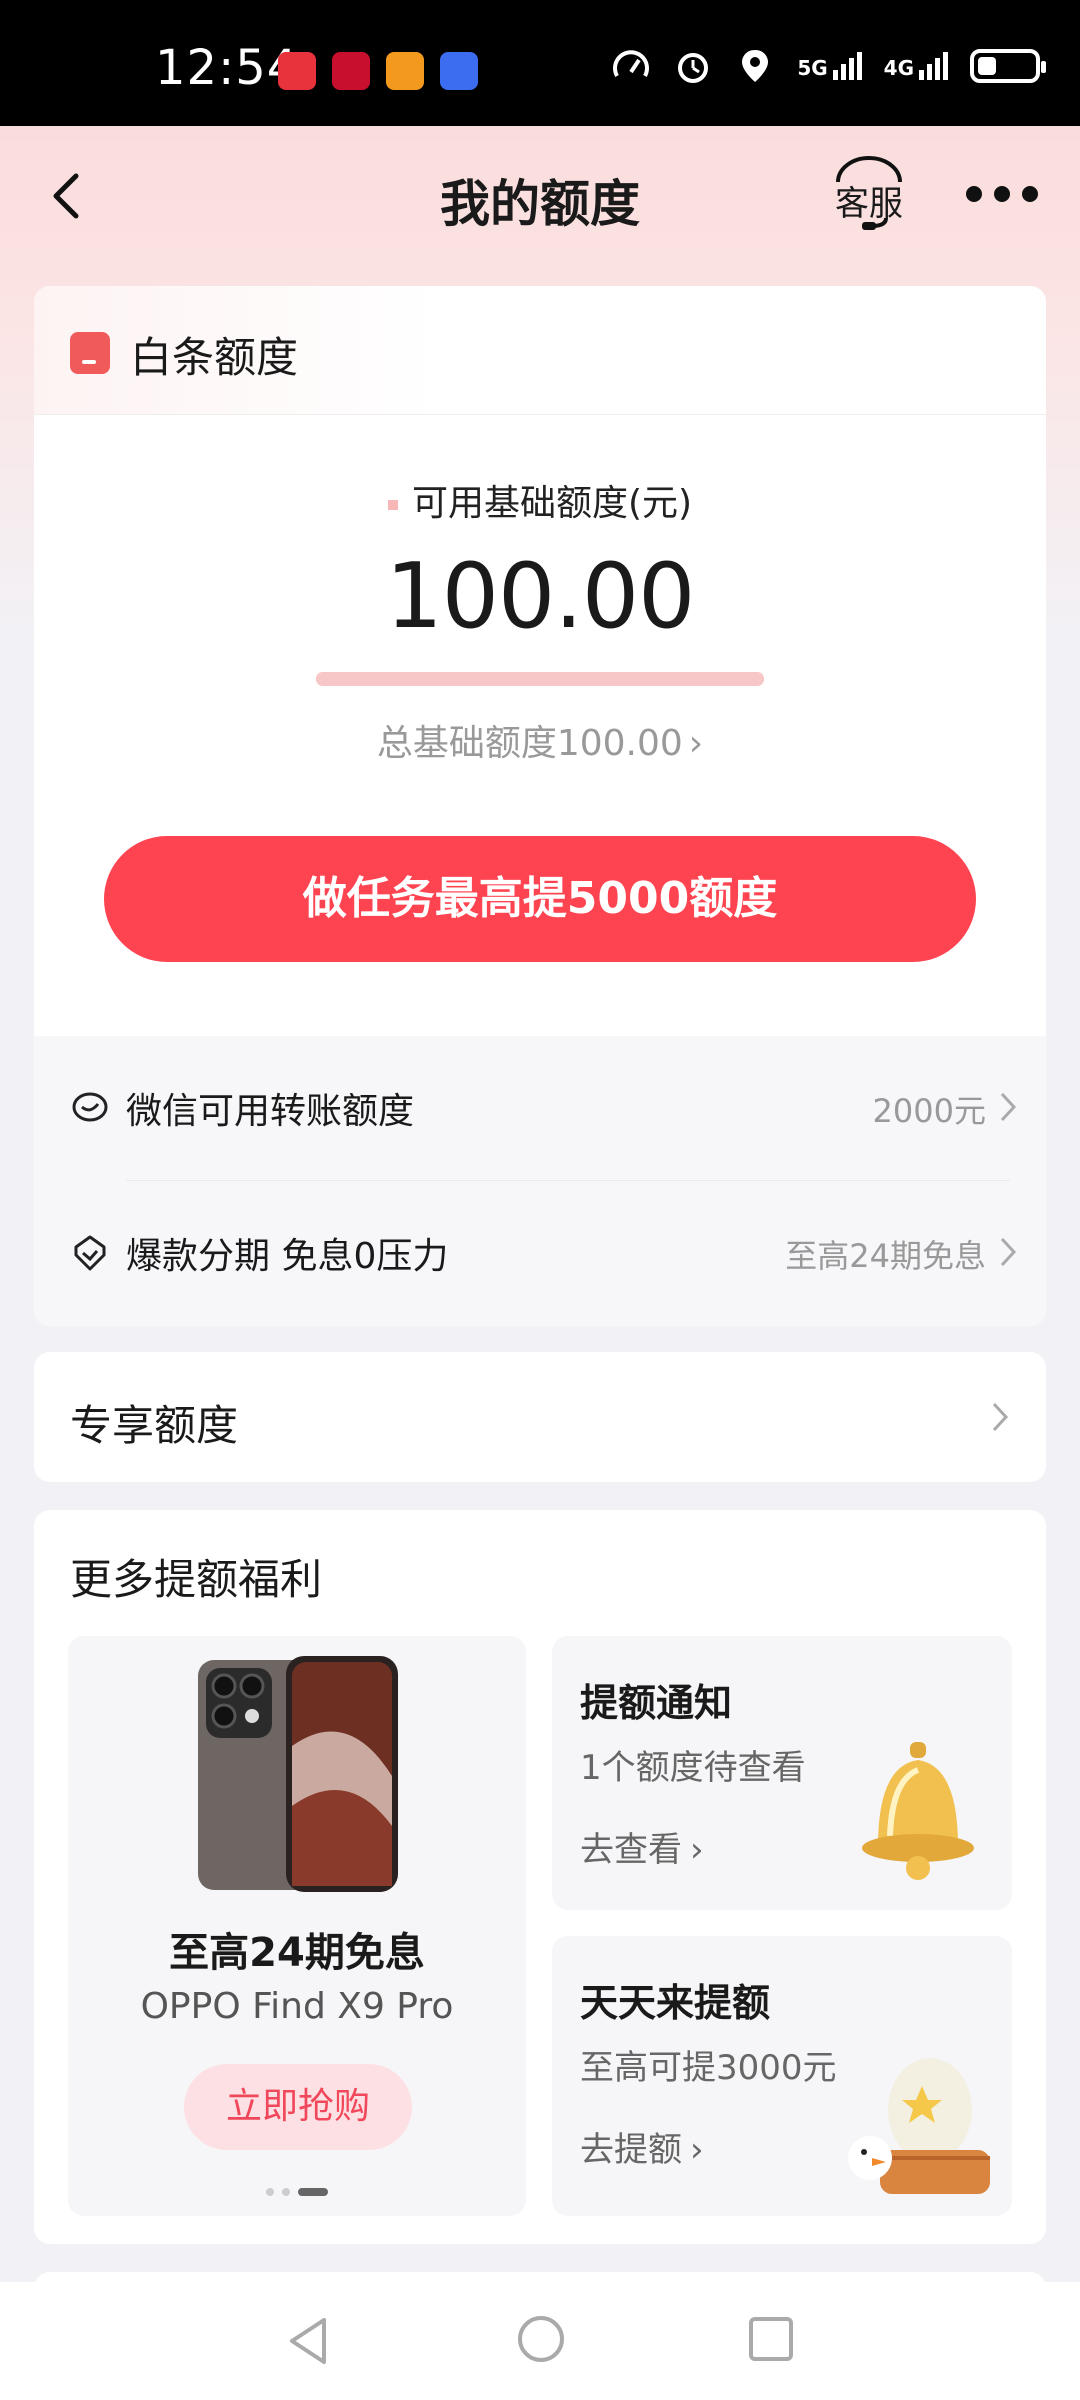 This screenshot has width=1080, height=2400. Describe the element at coordinates (540, 63) in the screenshot. I see `status-bar: 12:54 5G 4G` at that location.